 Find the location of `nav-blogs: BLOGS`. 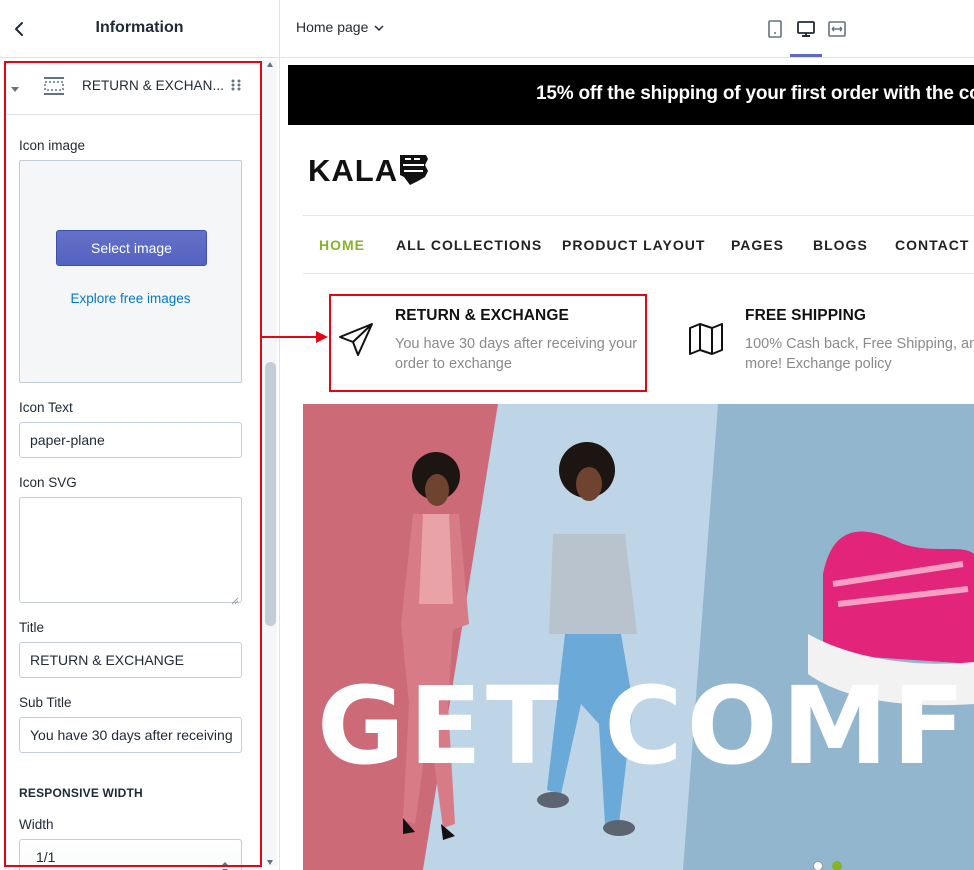

nav-blogs: BLOGS is located at coordinates (840, 245).